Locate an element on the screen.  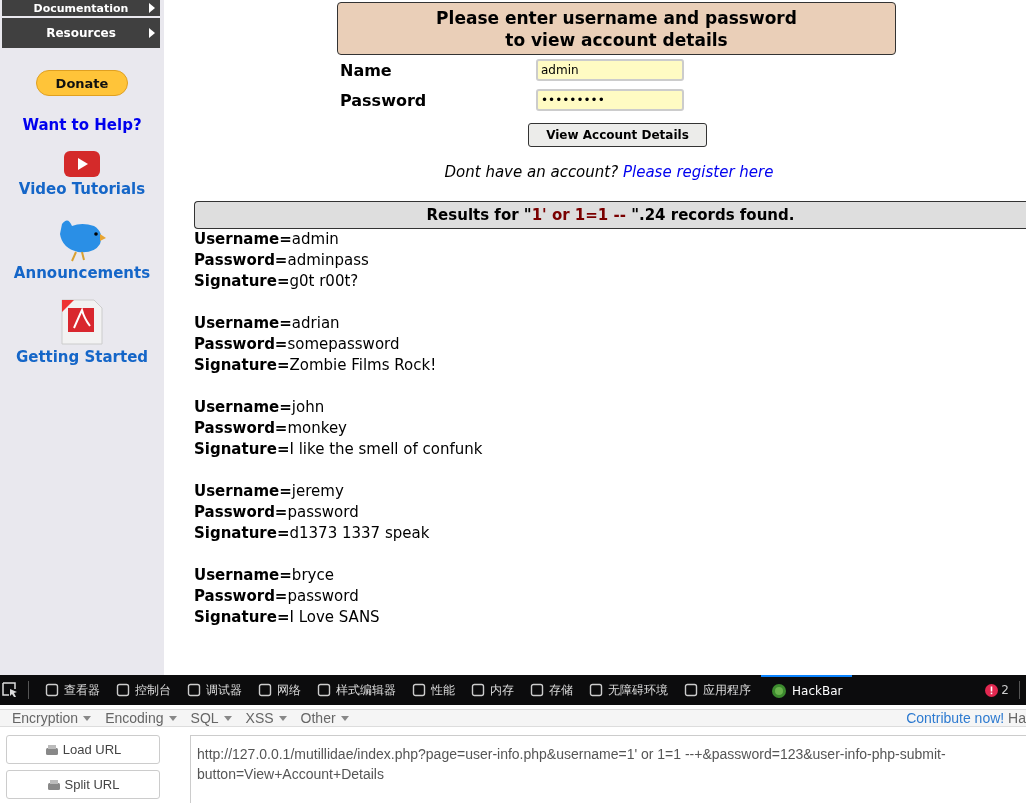
hackbar-menu: Other is located at coordinates (324, 718).